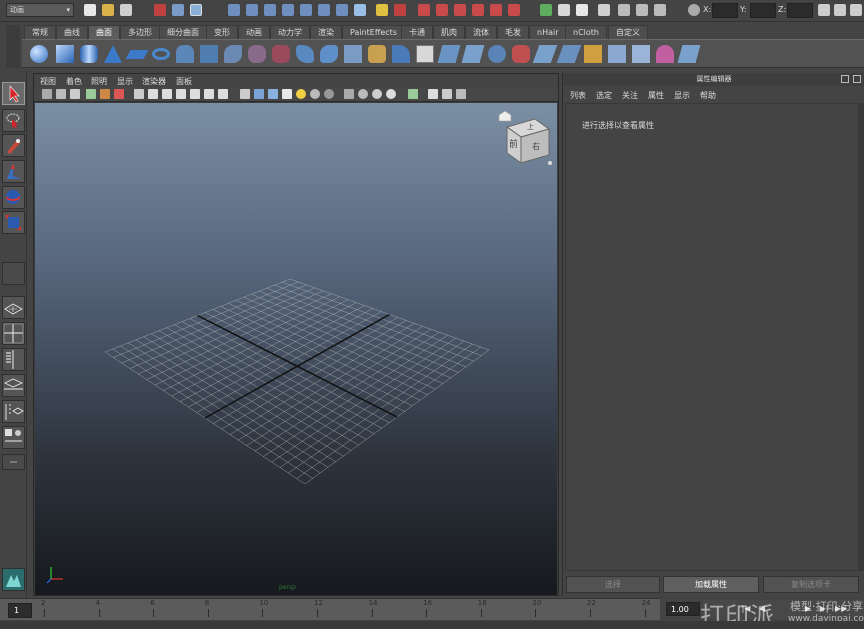  Describe the element at coordinates (13, 307) in the screenshot. I see `single-view-layout-icon` at that location.